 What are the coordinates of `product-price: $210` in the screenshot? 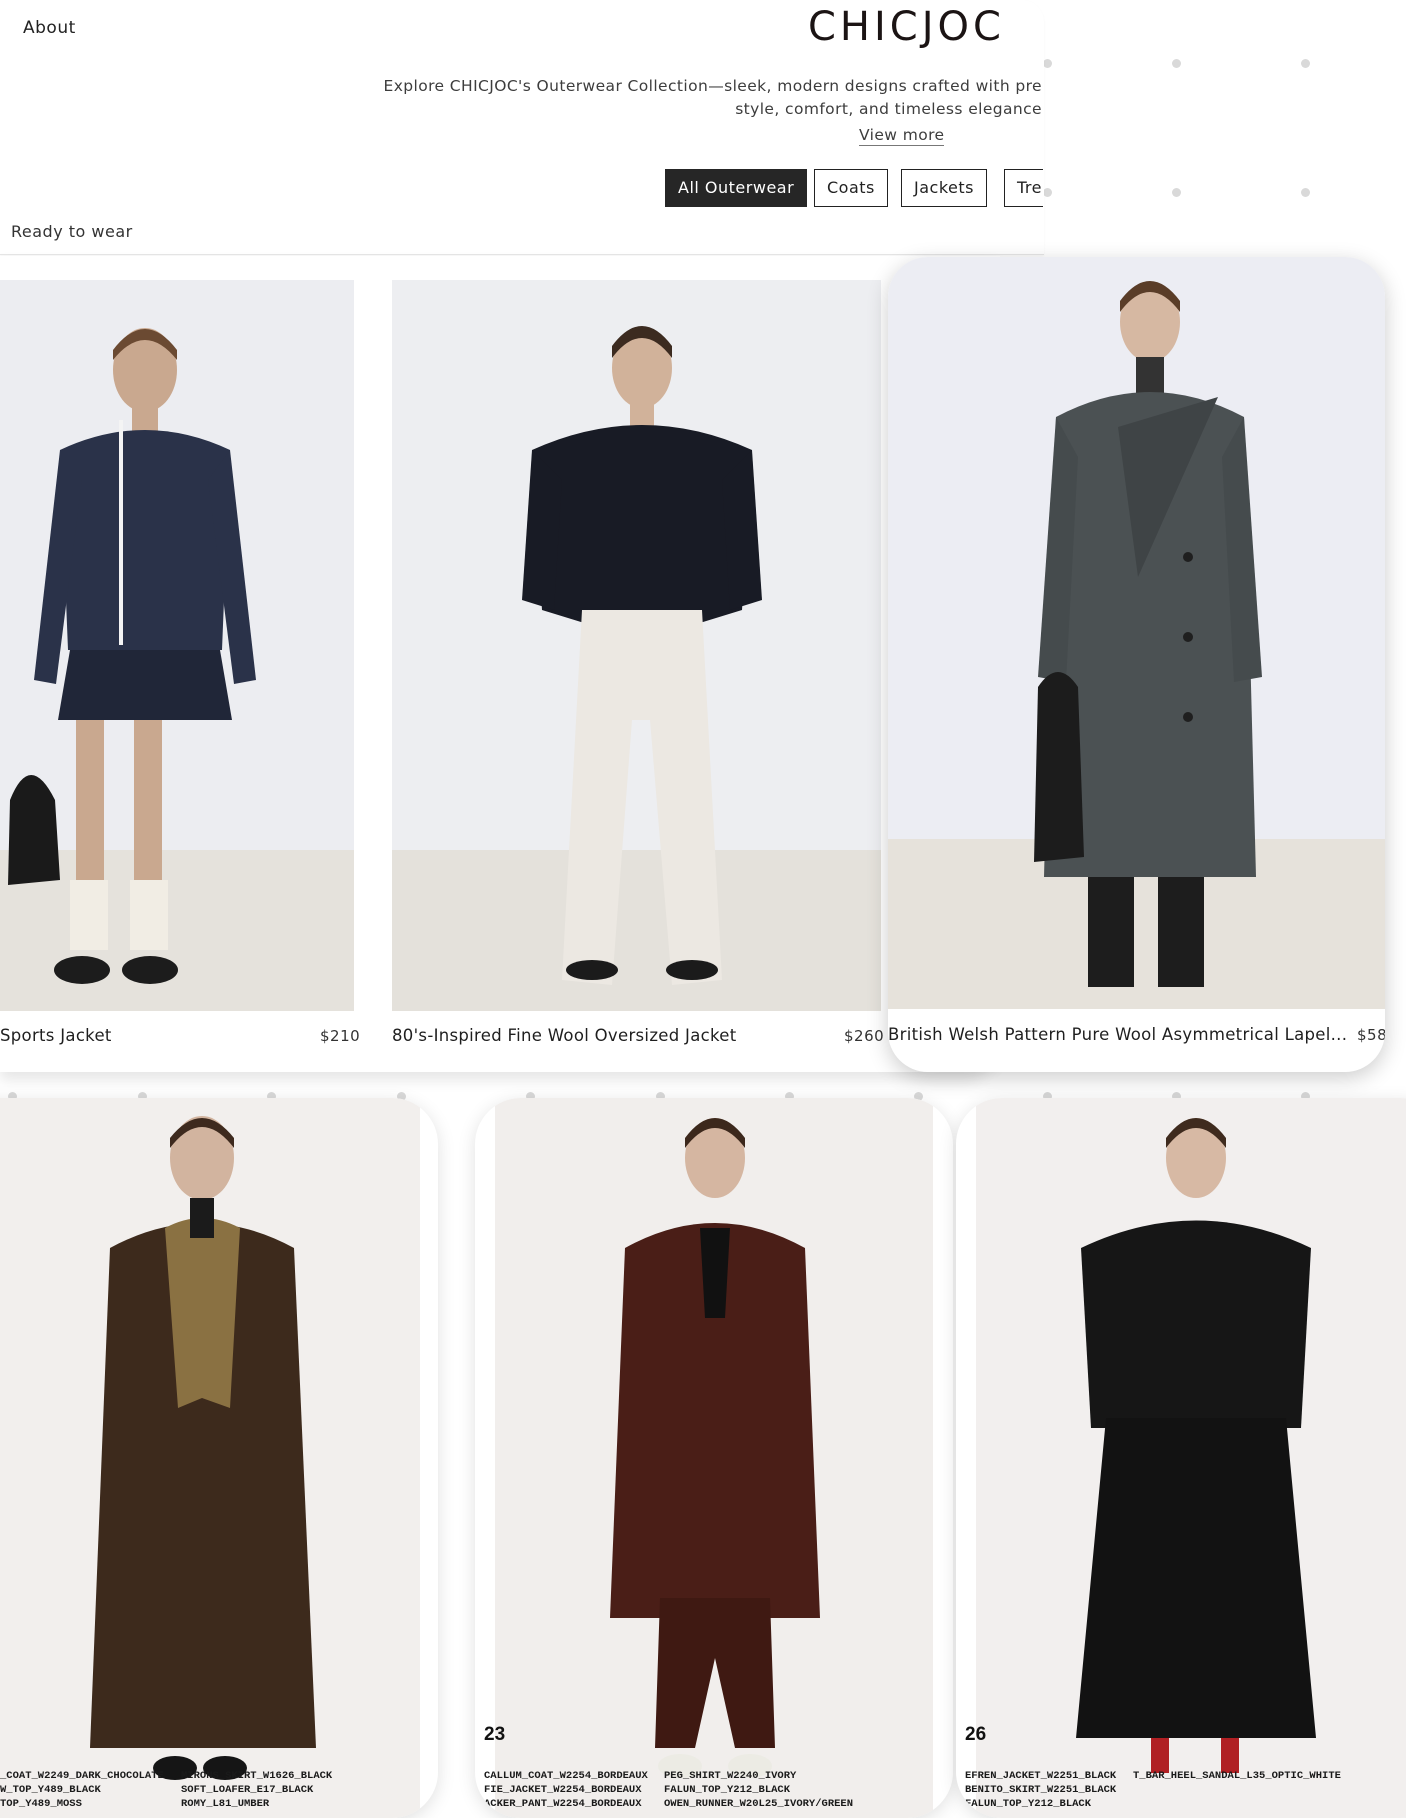 It's located at (340, 1036).